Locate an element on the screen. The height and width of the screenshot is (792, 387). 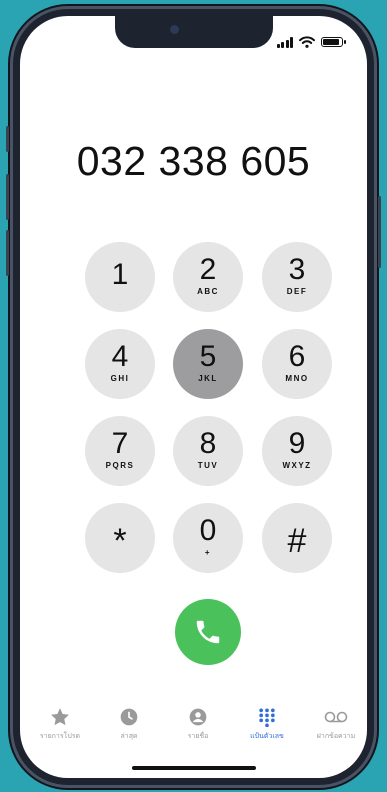
key-digit: 8 is located at coordinates (208, 443).